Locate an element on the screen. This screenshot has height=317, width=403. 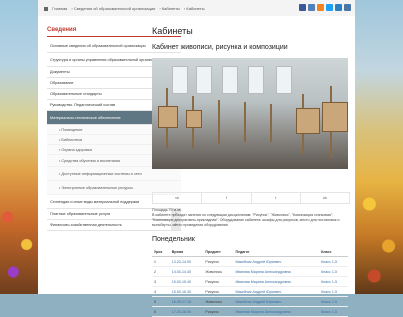
table-cell: 4 is located at coordinates (161, 291).